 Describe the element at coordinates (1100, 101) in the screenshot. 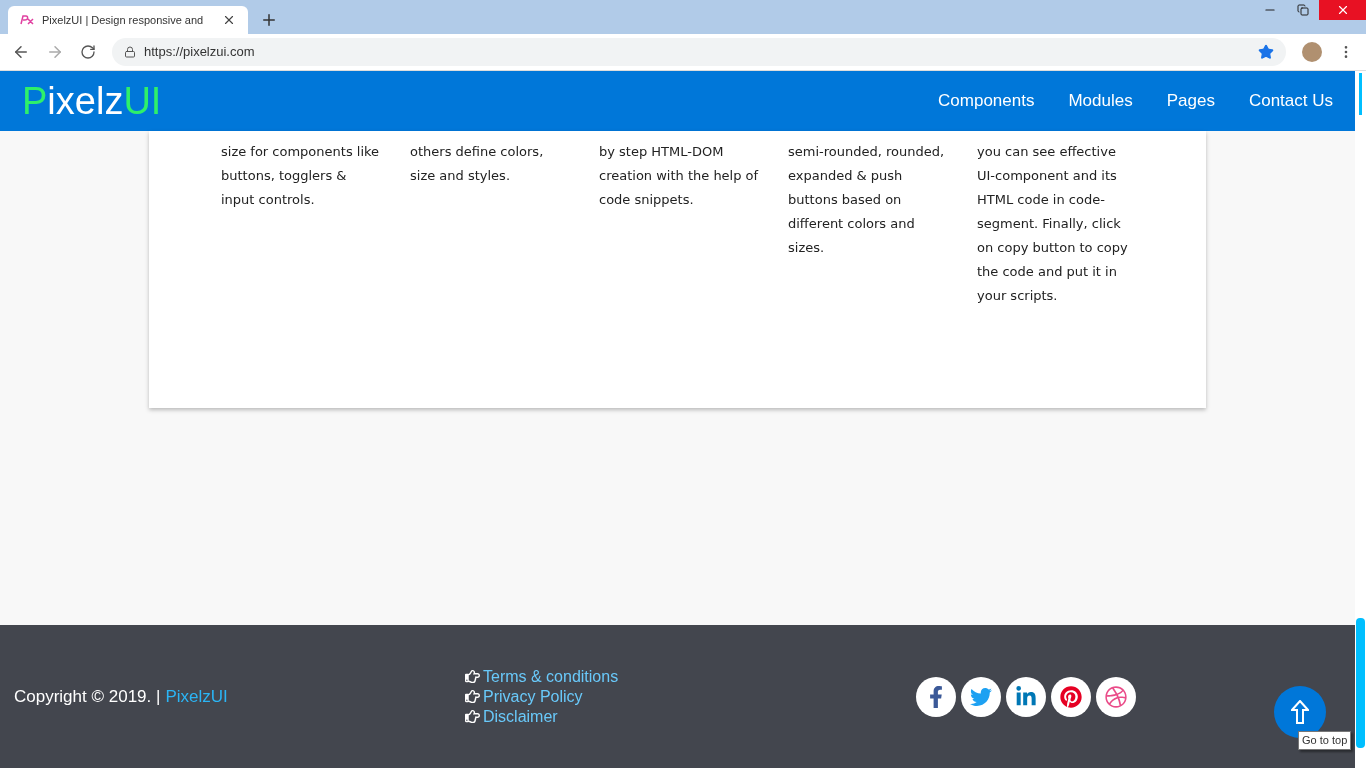

I see `nav-link: Modules` at that location.